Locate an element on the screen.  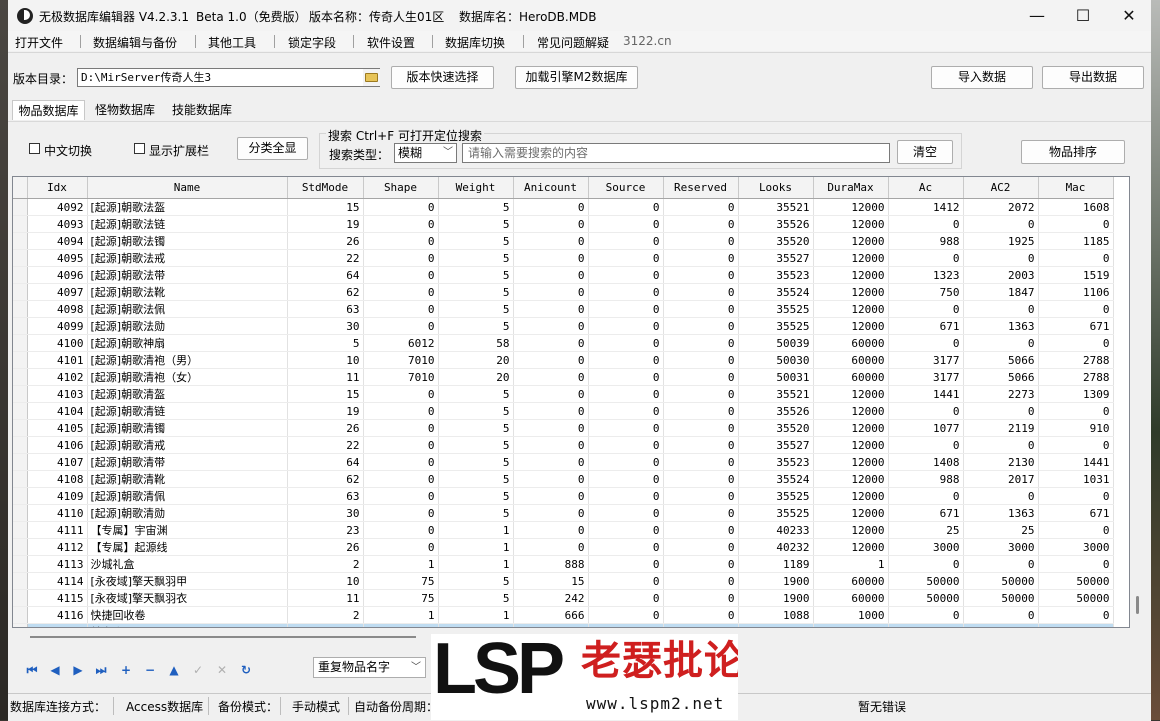
table-cell-duramax: 10000 is located at coordinates (851, 625).